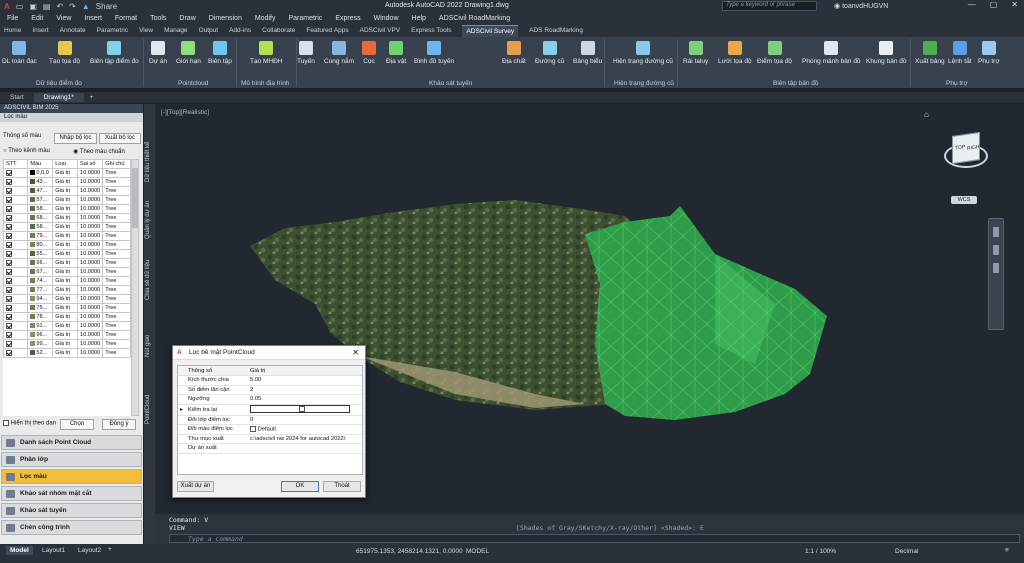 The width and height of the screenshot is (1024, 563). What do you see at coordinates (305, 390) in the screenshot?
I see `property-value-cell: 2` at bounding box center [305, 390].